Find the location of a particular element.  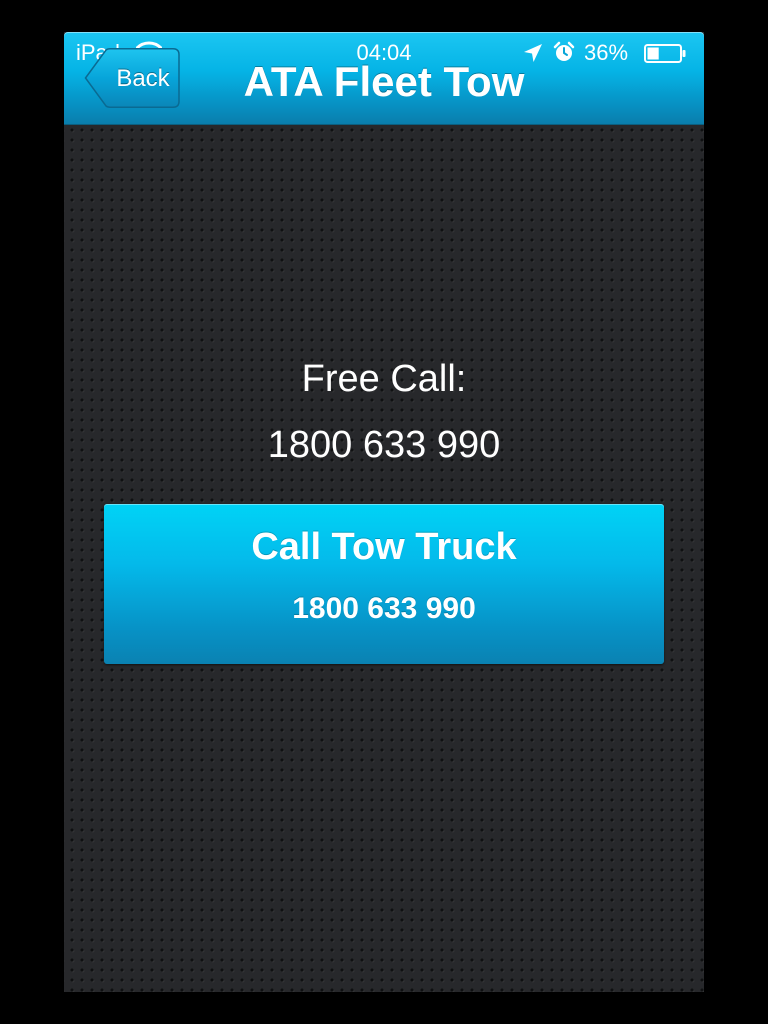

navigation-bar: iPad 04:04 36% Back ATA Fleet Tow is located at coordinates (384, 78).